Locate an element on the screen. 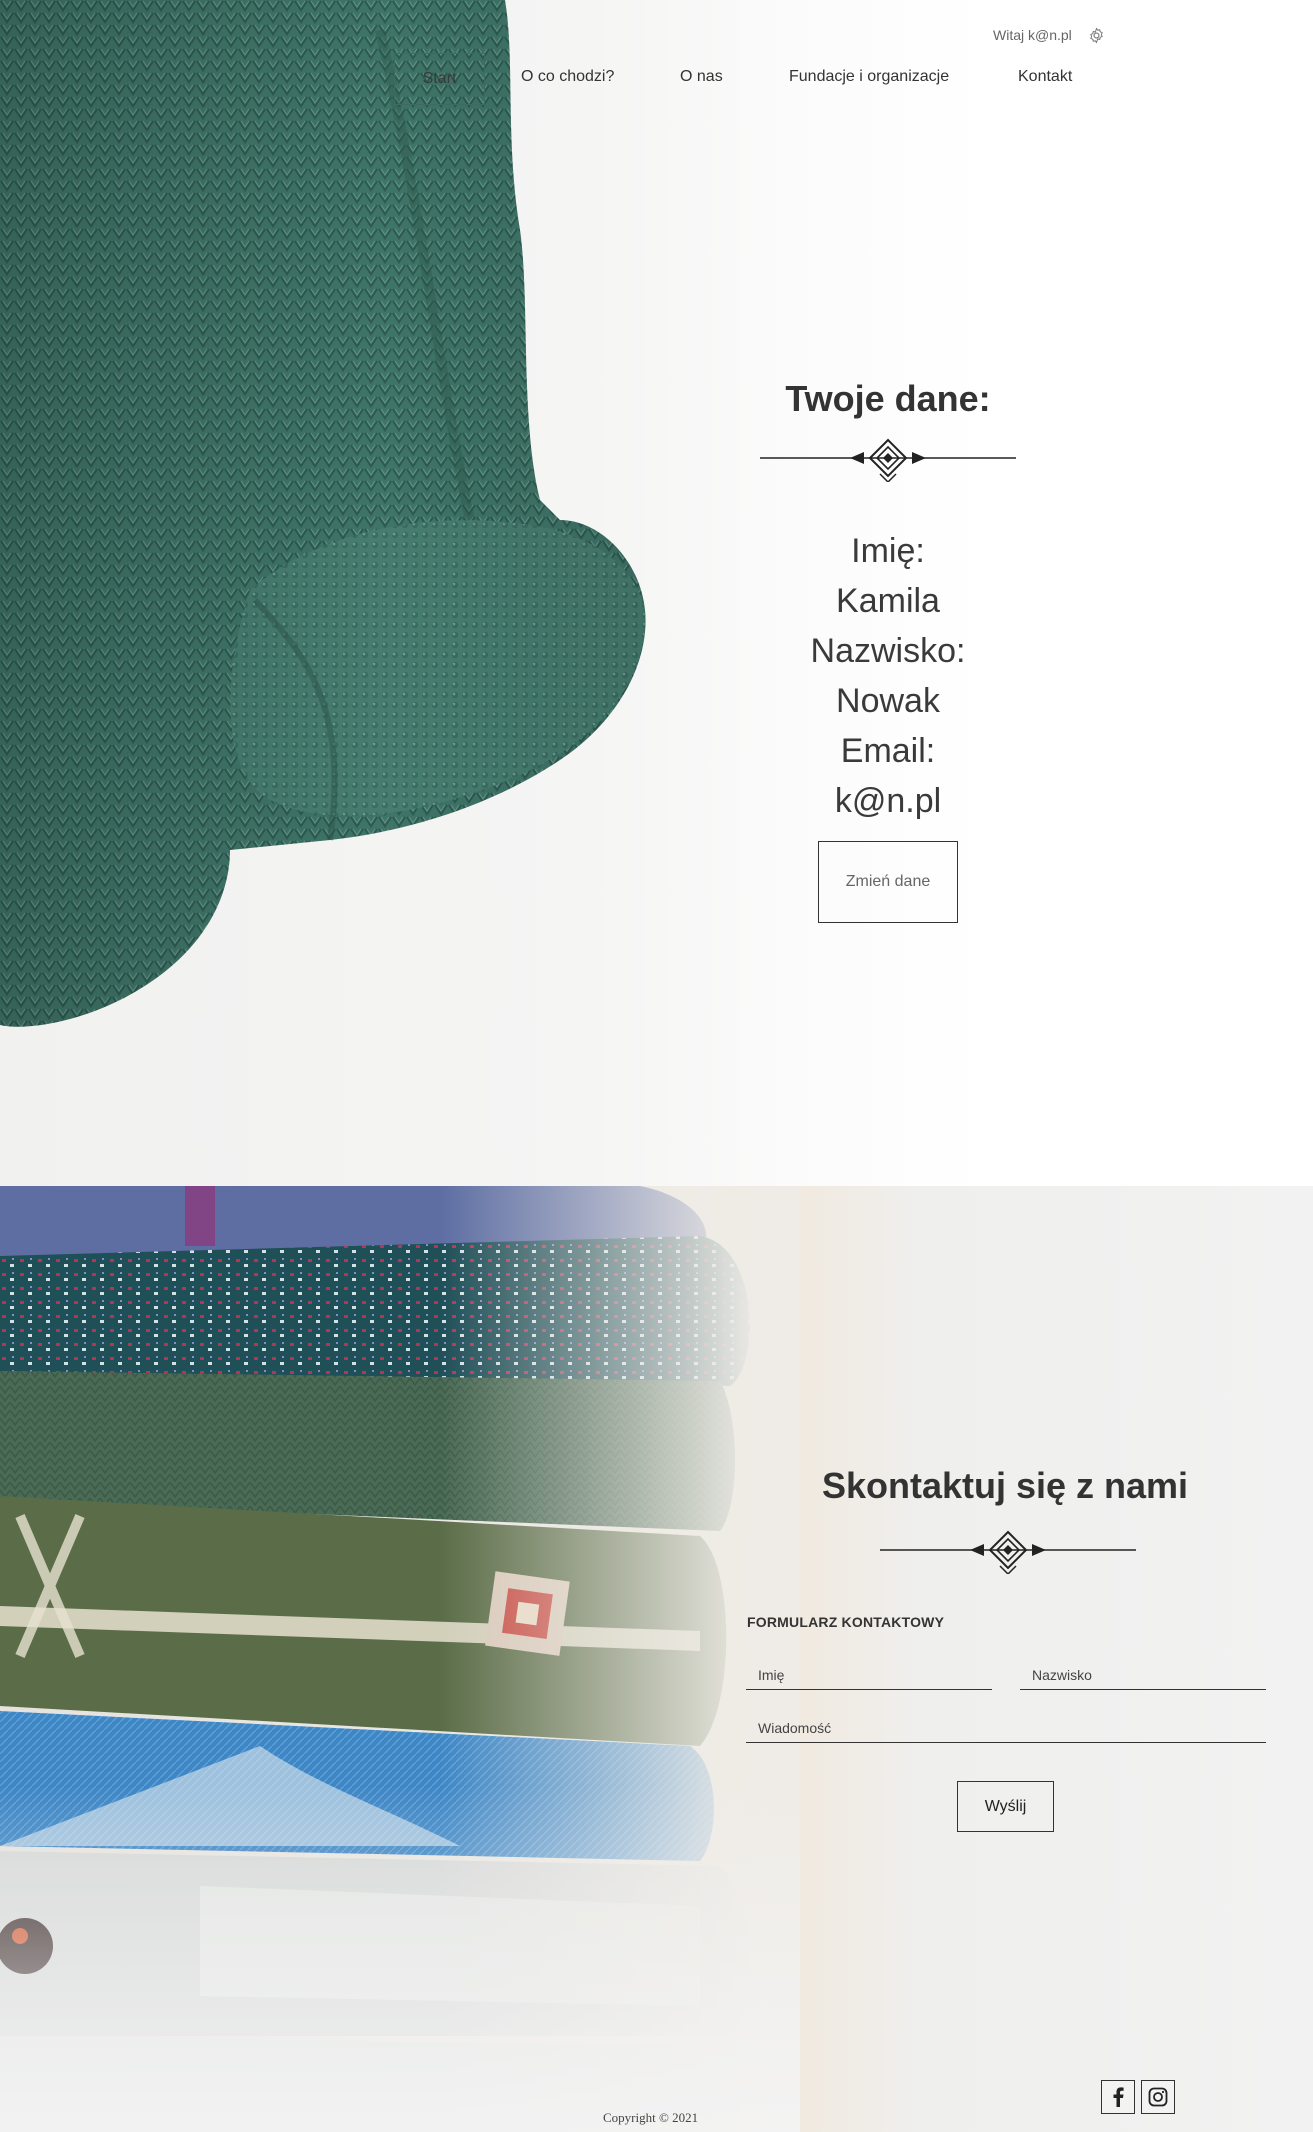 This screenshot has width=1313, height=2132. facebook-link is located at coordinates (1118, 2097).